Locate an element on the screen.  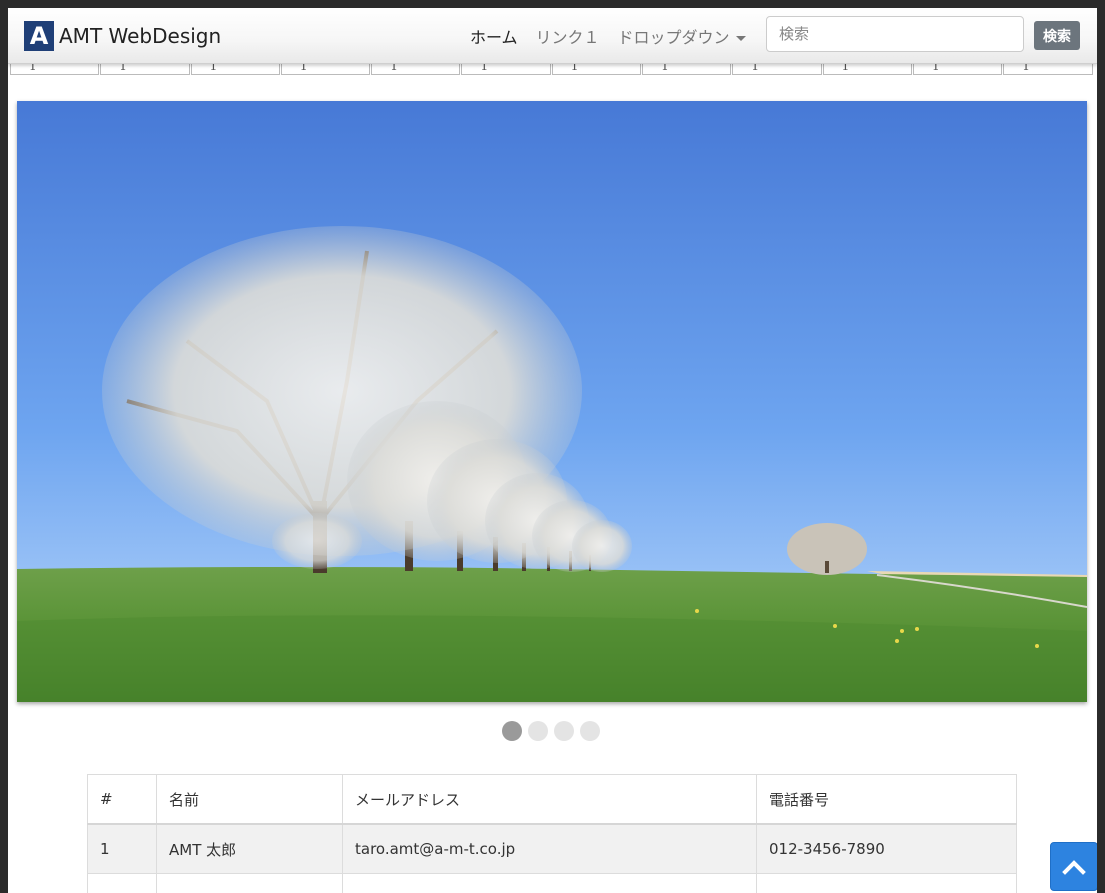
nav-dropdown-label: ドロップダウン is located at coordinates (673, 37).